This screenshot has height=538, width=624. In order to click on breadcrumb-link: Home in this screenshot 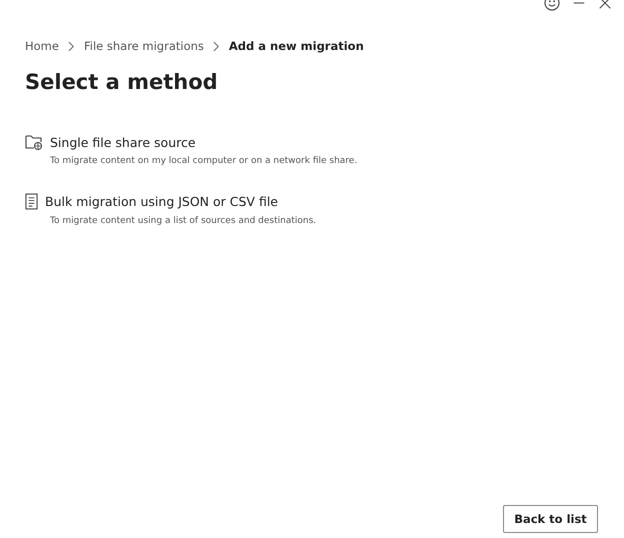, I will do `click(42, 46)`.